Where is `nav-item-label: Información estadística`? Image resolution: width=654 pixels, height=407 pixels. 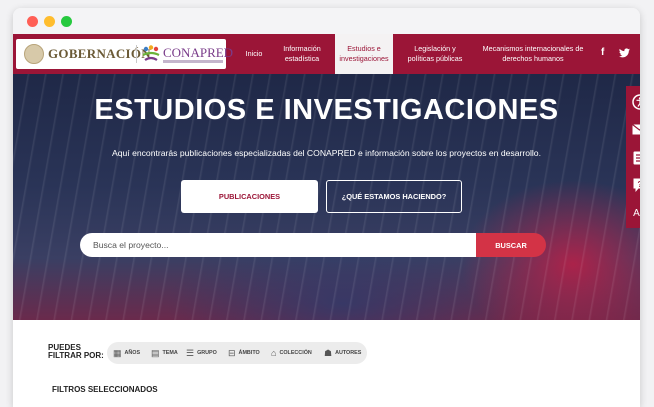 nav-item-label: Información estadística is located at coordinates (302, 53).